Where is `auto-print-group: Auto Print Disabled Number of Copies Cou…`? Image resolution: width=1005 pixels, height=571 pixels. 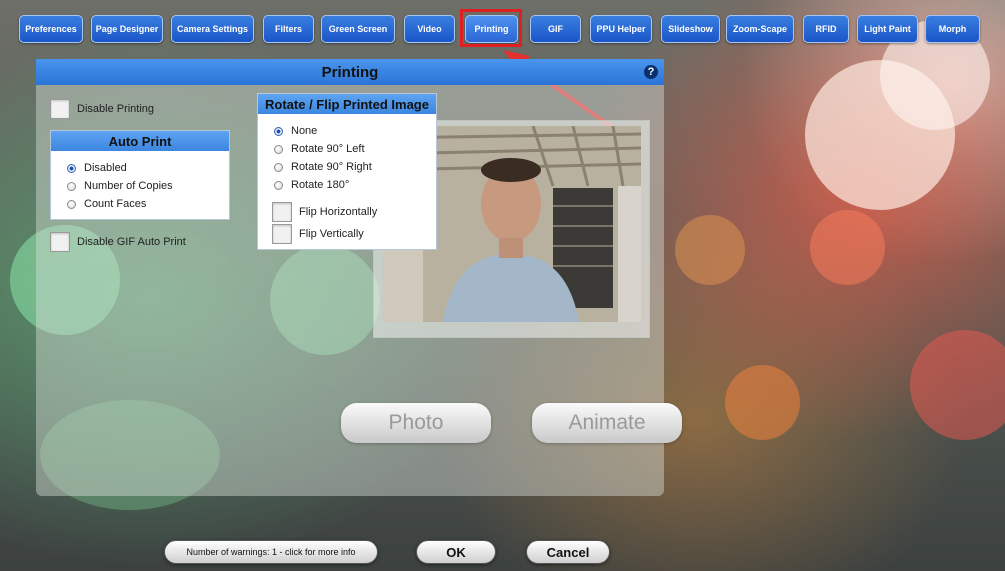
auto-print-group: Auto Print Disabled Number of Copies Cou… is located at coordinates (140, 175).